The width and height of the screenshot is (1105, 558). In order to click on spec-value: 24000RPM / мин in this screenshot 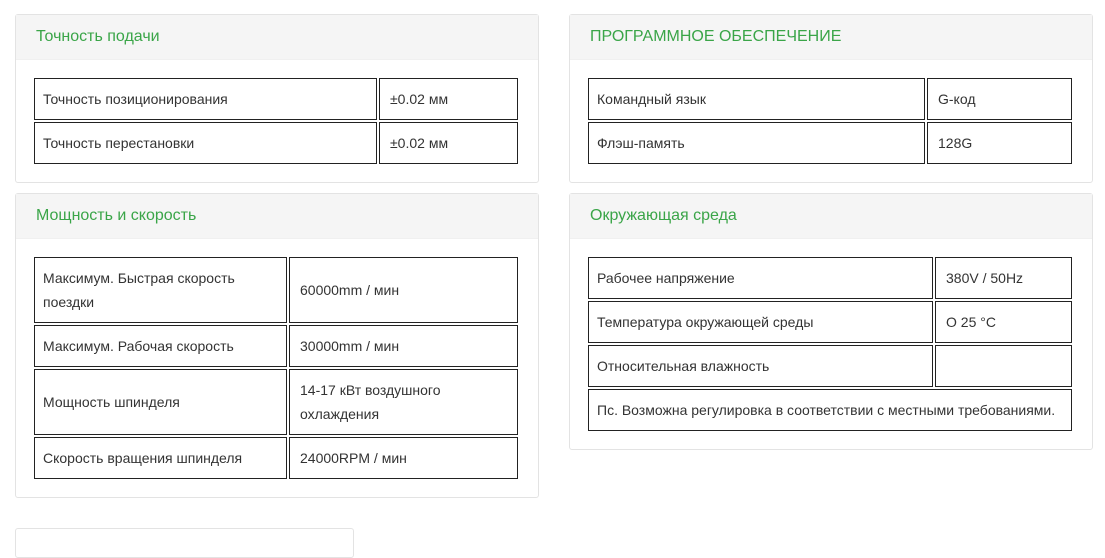, I will do `click(403, 458)`.